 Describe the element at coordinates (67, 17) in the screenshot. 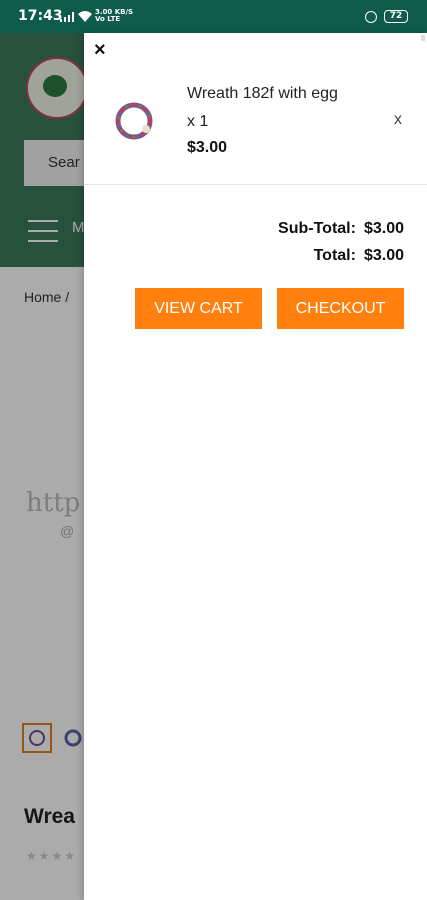

I see `signal-icon` at that location.